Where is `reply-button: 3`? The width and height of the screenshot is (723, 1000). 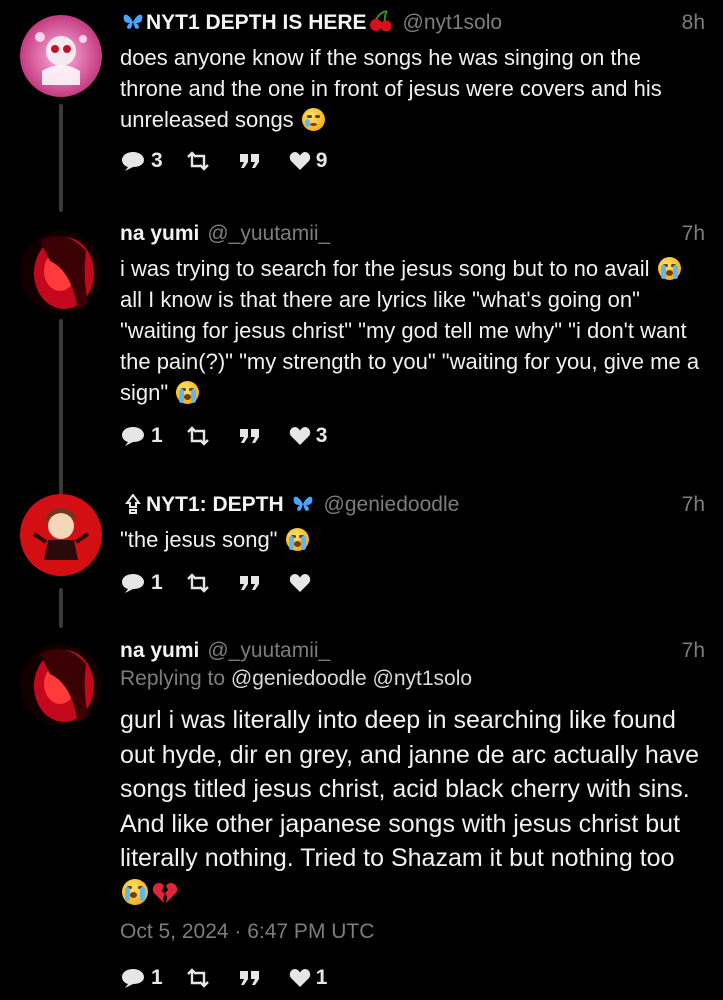 reply-button: 3 is located at coordinates (141, 161).